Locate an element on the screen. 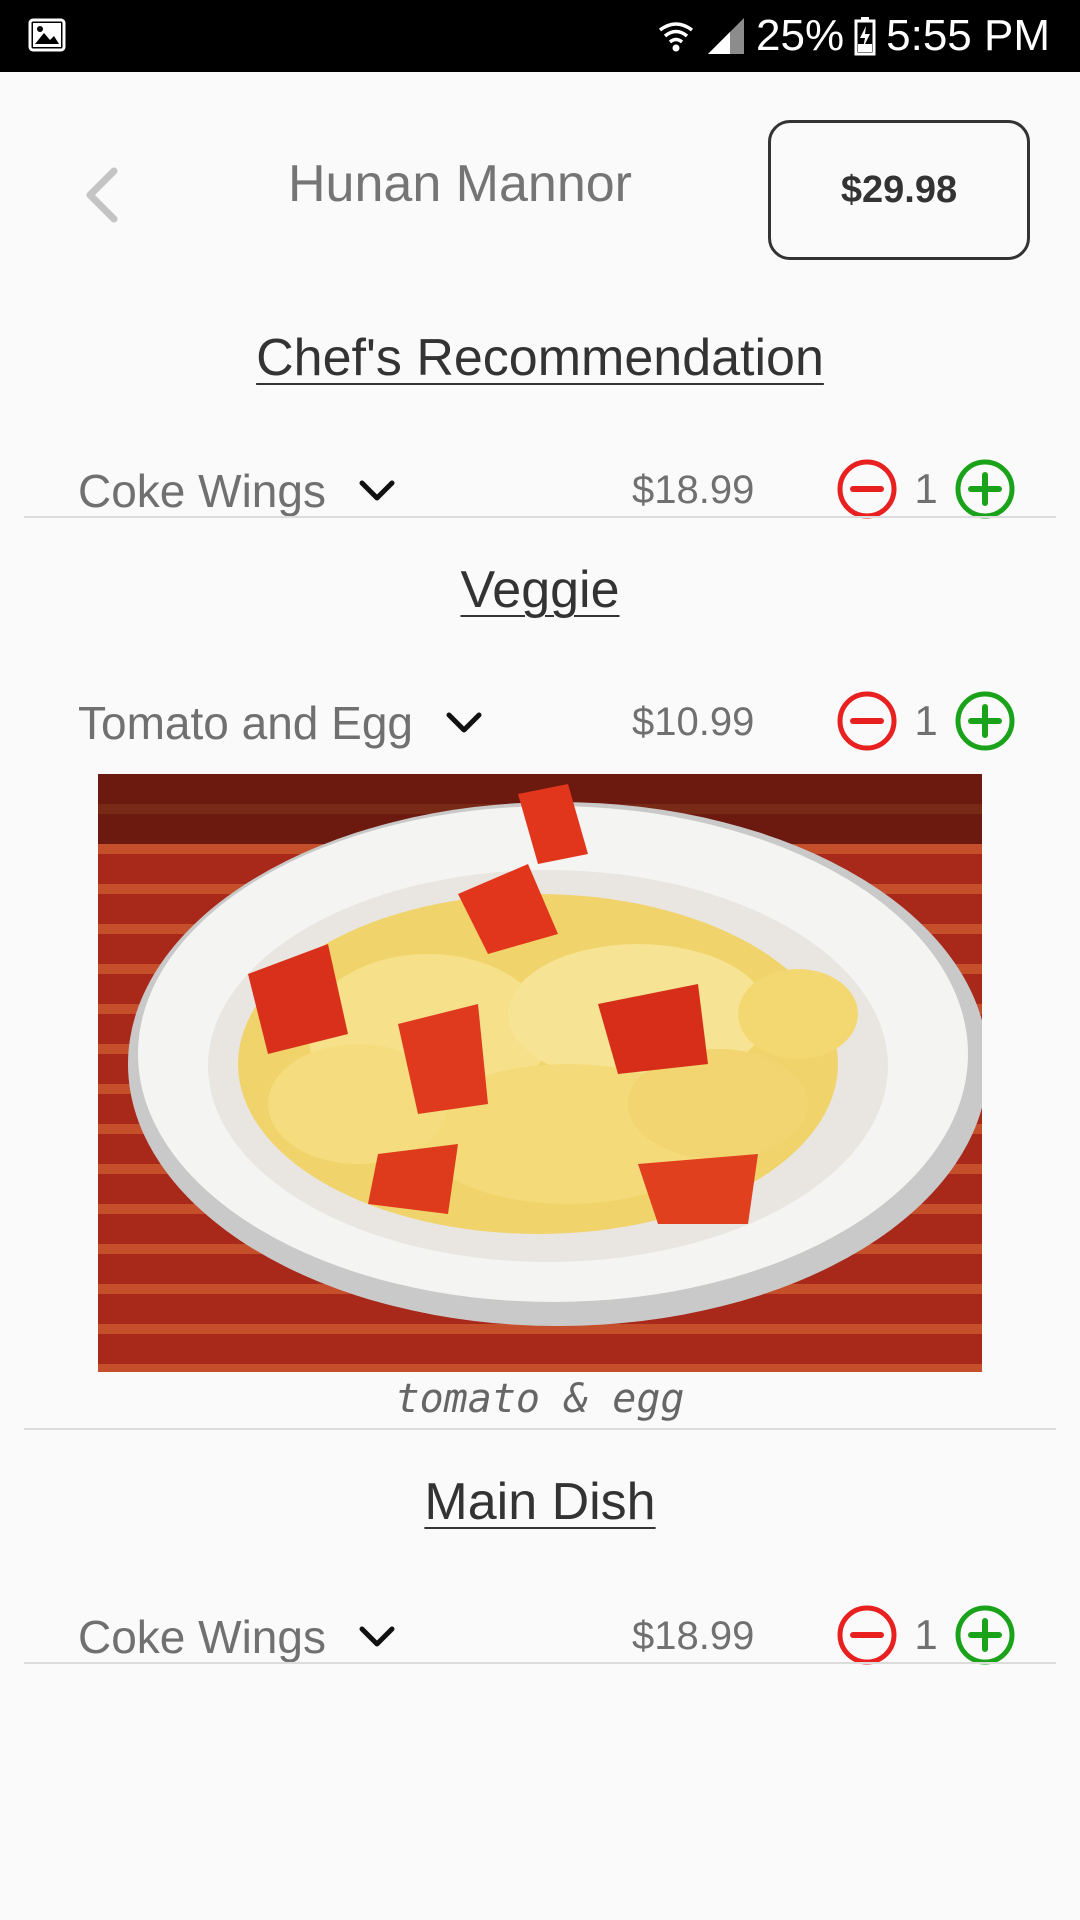 The image size is (1080, 1920). back-chevron-icon is located at coordinates (102, 195).